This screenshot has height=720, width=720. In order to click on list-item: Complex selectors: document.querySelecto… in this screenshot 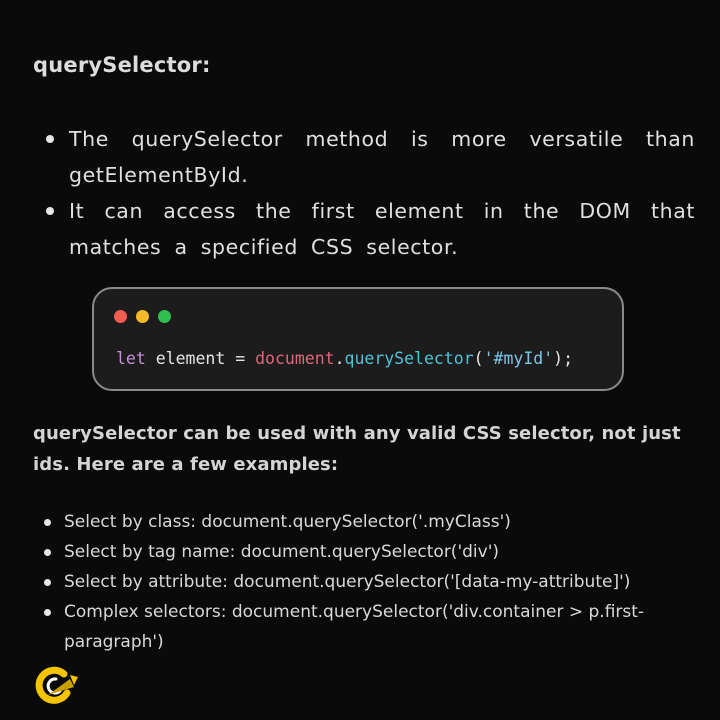, I will do `click(373, 627)`.